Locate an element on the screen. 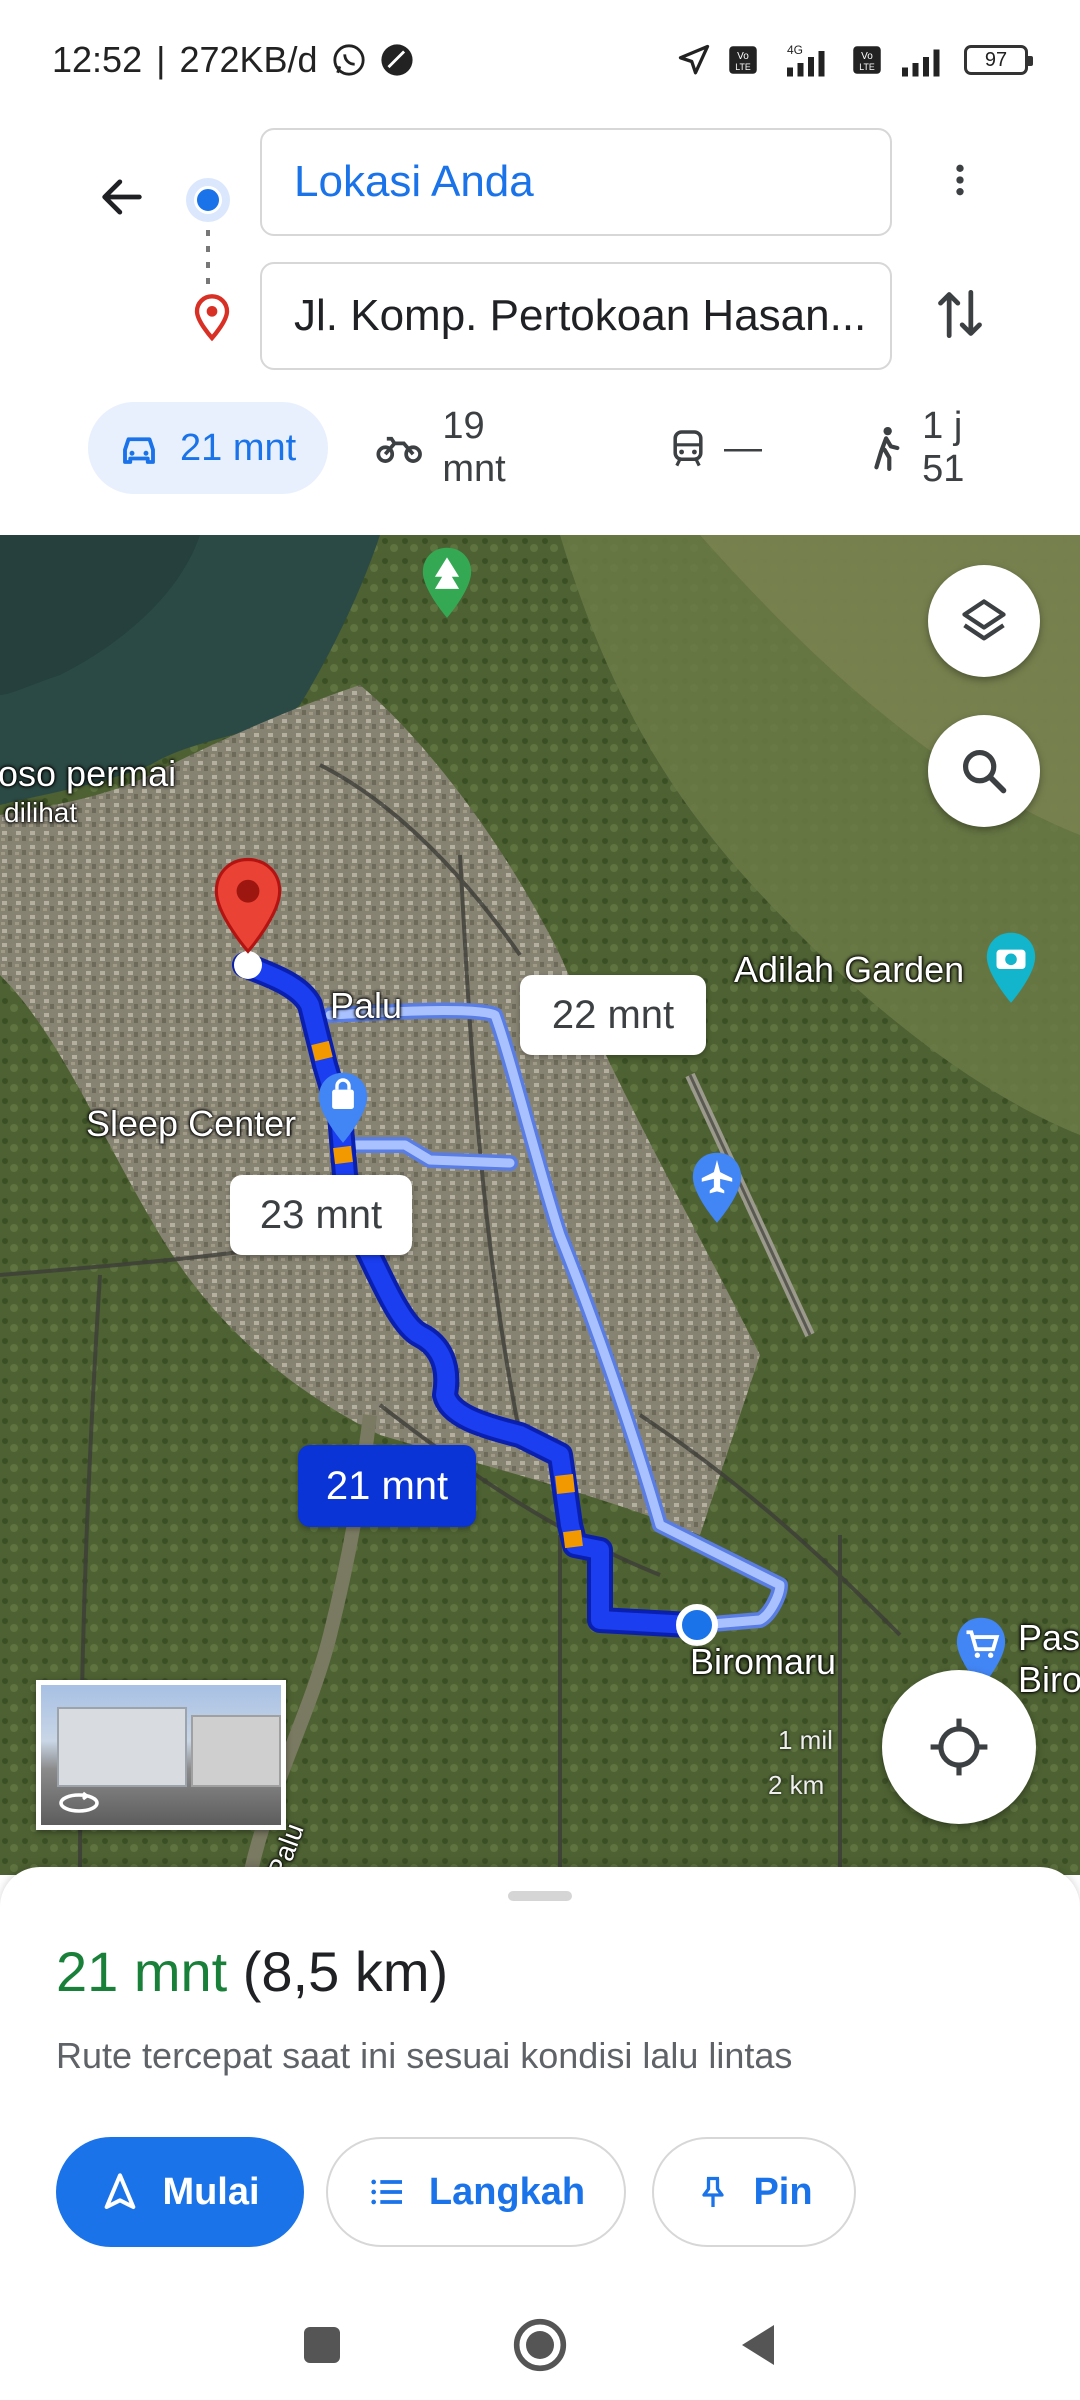  rotate-360-icon is located at coordinates (79, 1802).